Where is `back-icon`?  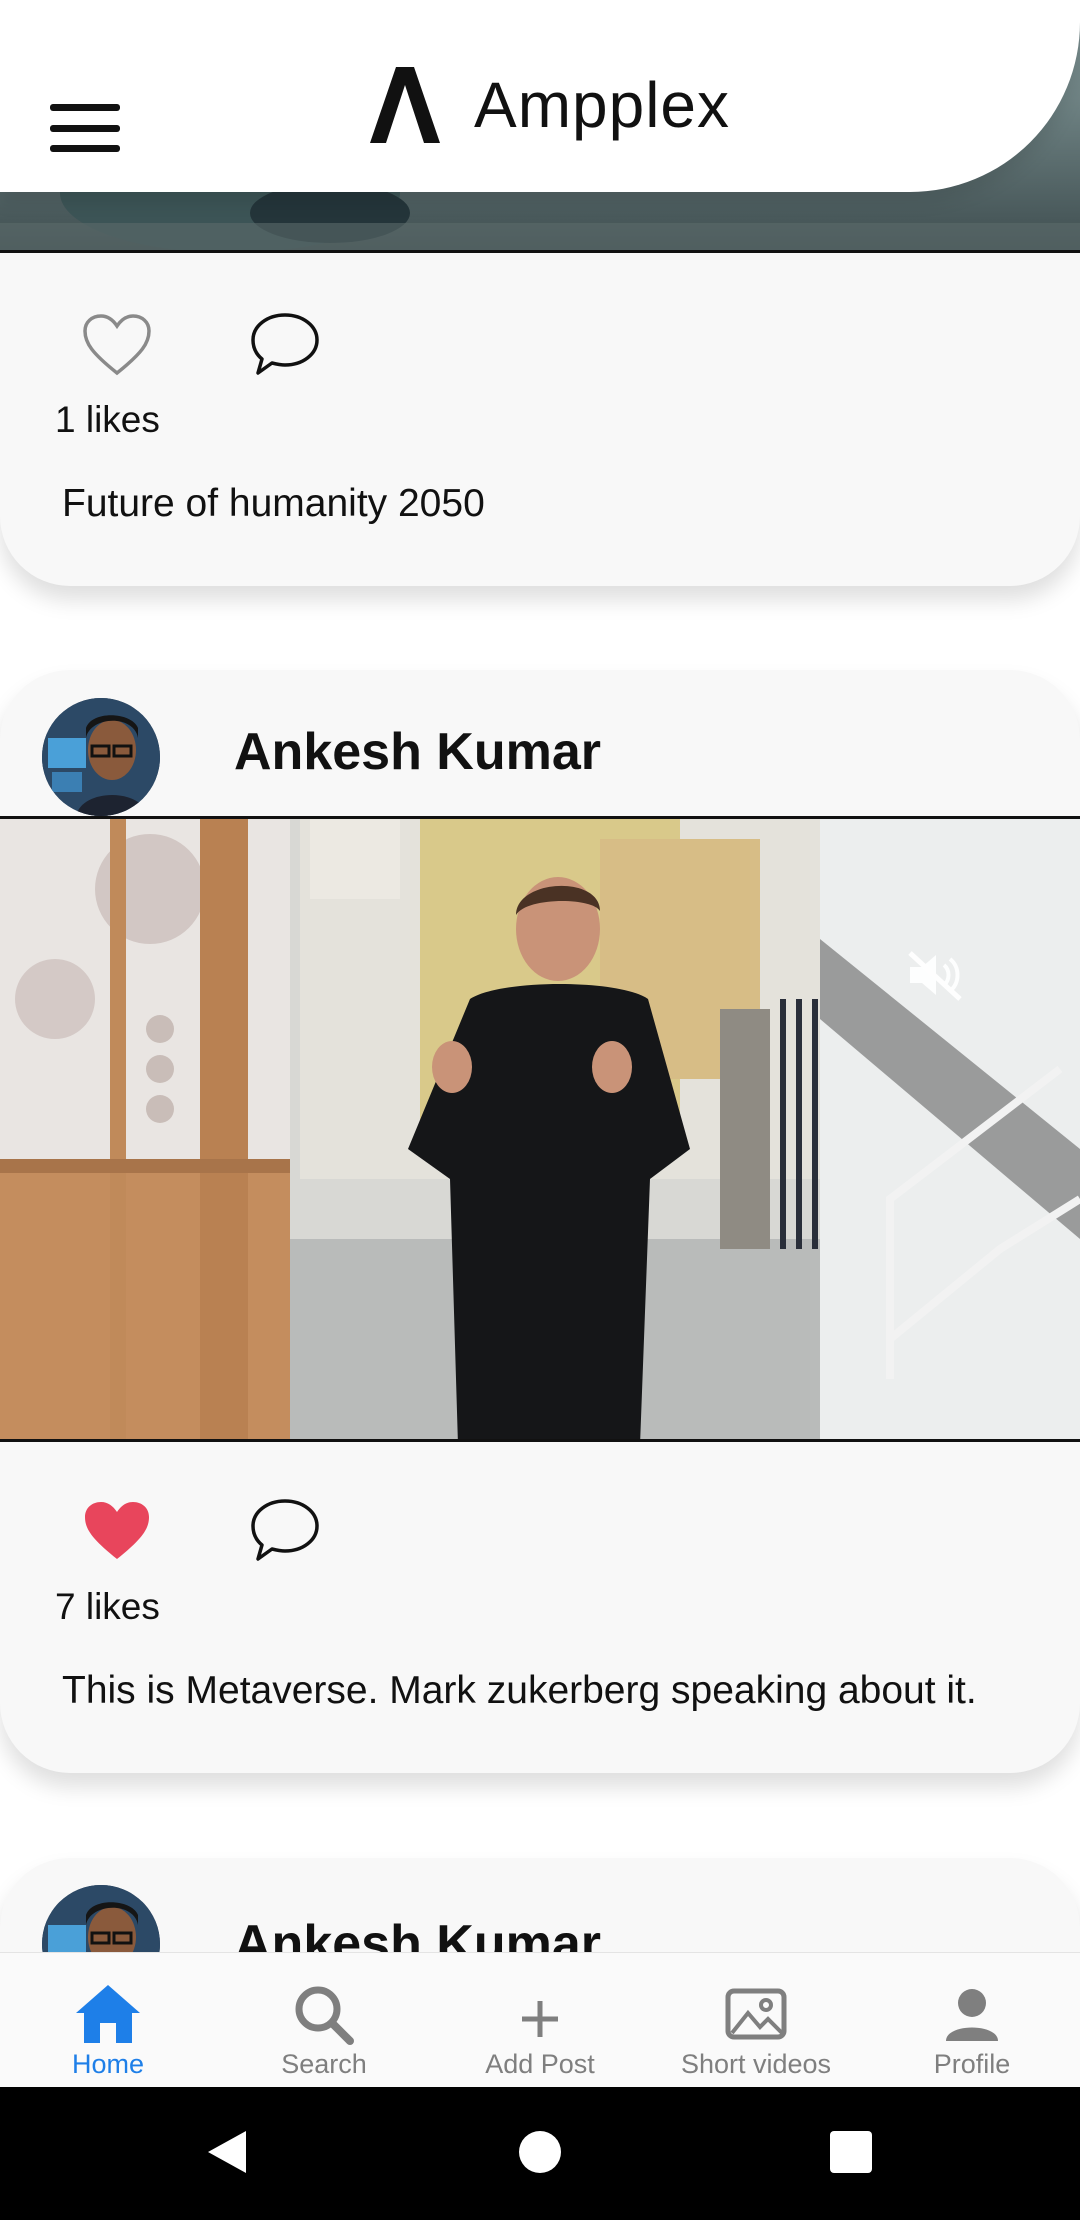
back-icon is located at coordinates (227, 2152).